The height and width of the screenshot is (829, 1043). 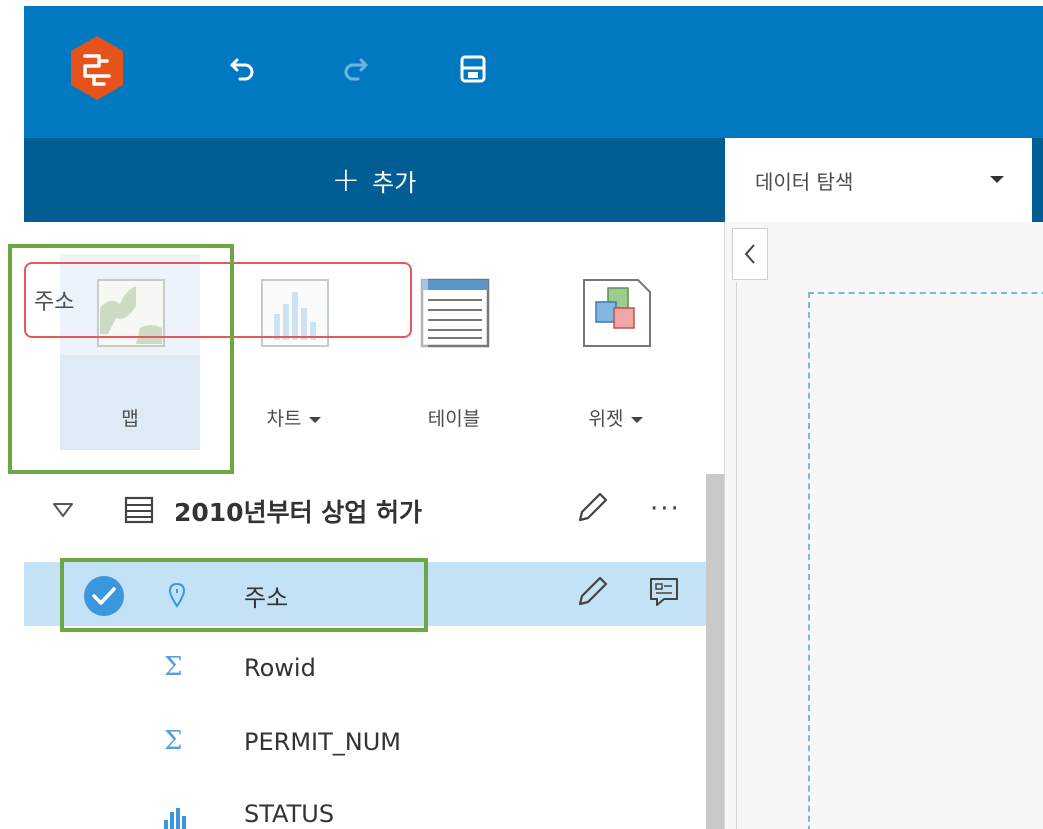 I want to click on widget-icon, so click(x=617, y=314).